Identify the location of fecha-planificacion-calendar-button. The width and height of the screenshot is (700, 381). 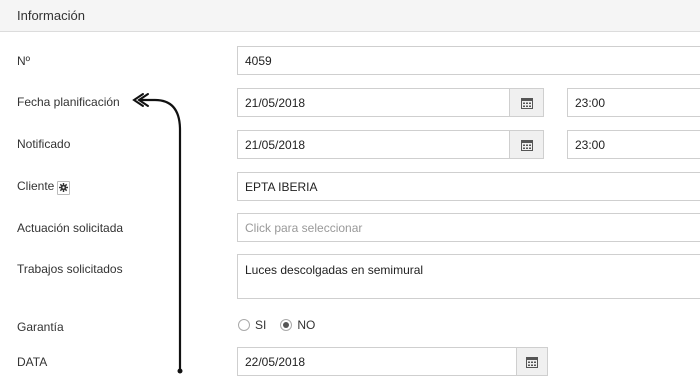
(526, 102).